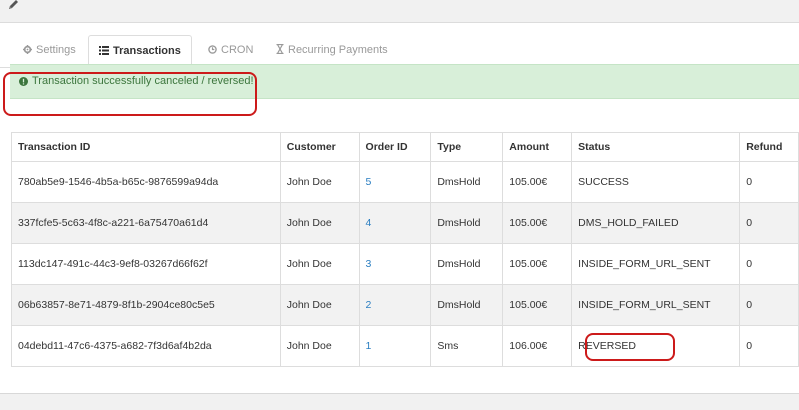 This screenshot has height=410, width=799. Describe the element at coordinates (656, 147) in the screenshot. I see `header-status: Status` at that location.